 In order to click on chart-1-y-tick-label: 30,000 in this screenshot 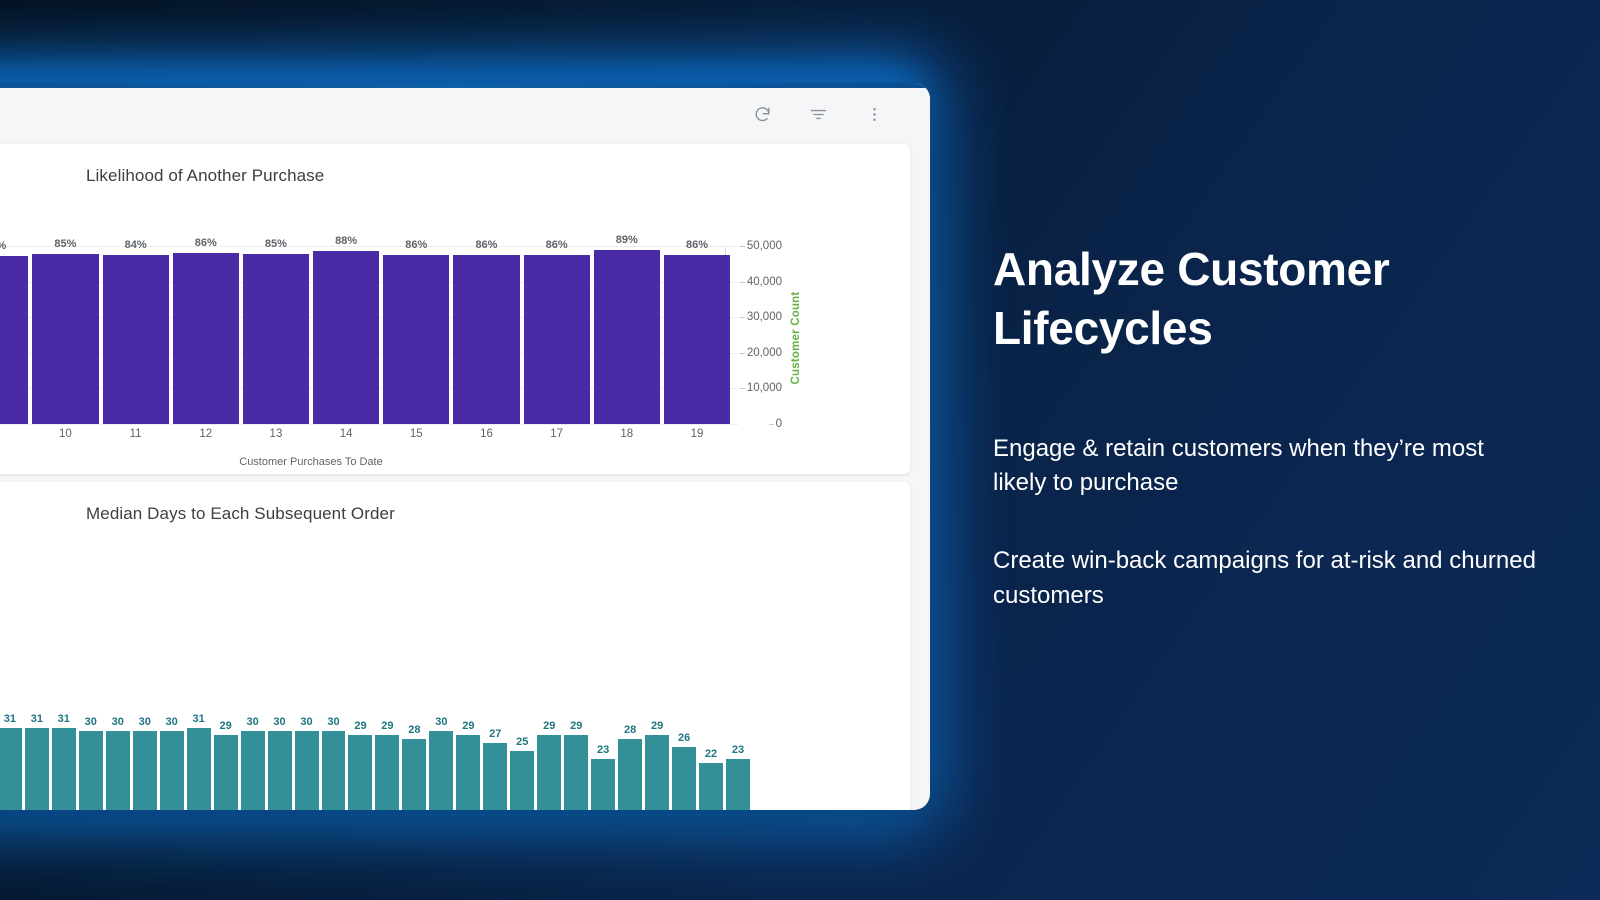, I will do `click(760, 317)`.